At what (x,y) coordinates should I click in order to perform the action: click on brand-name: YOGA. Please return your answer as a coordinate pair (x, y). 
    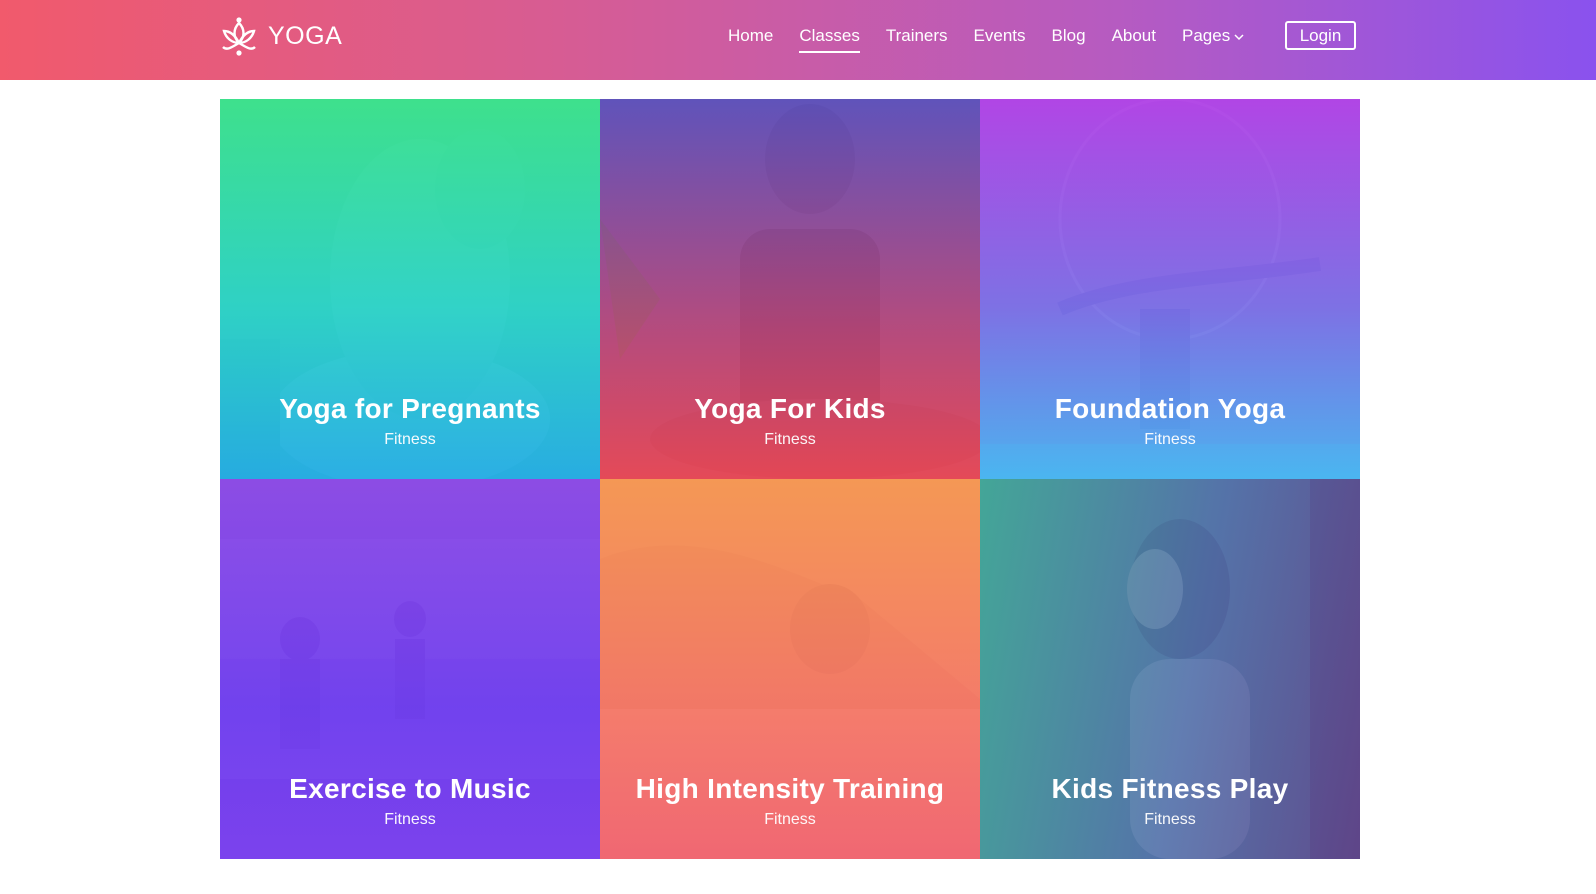
    Looking at the image, I should click on (305, 35).